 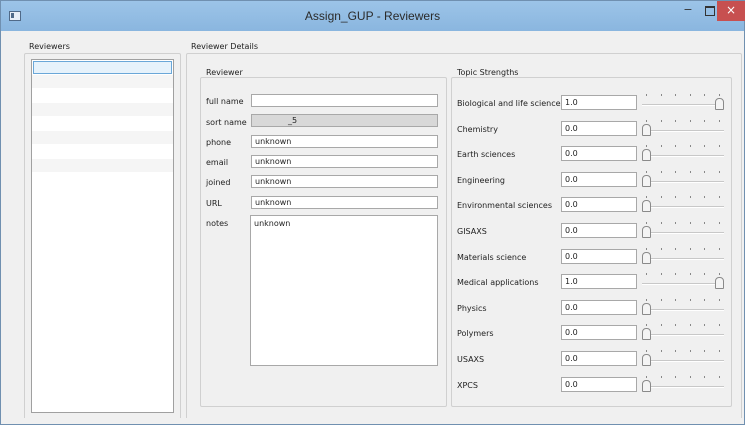 I want to click on email-label: email, so click(x=217, y=162).